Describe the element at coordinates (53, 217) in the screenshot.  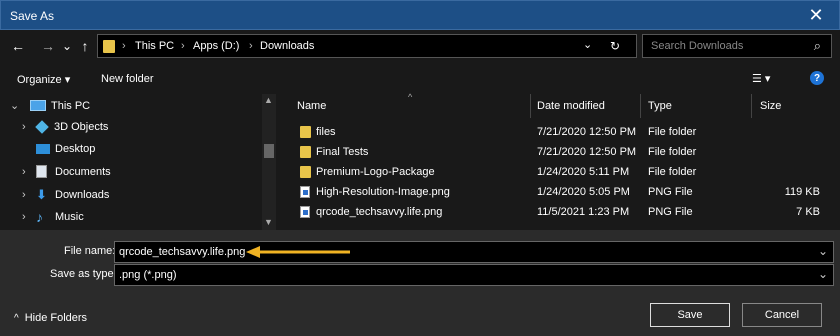
I see `tree-item-music: › ♪ Music` at that location.